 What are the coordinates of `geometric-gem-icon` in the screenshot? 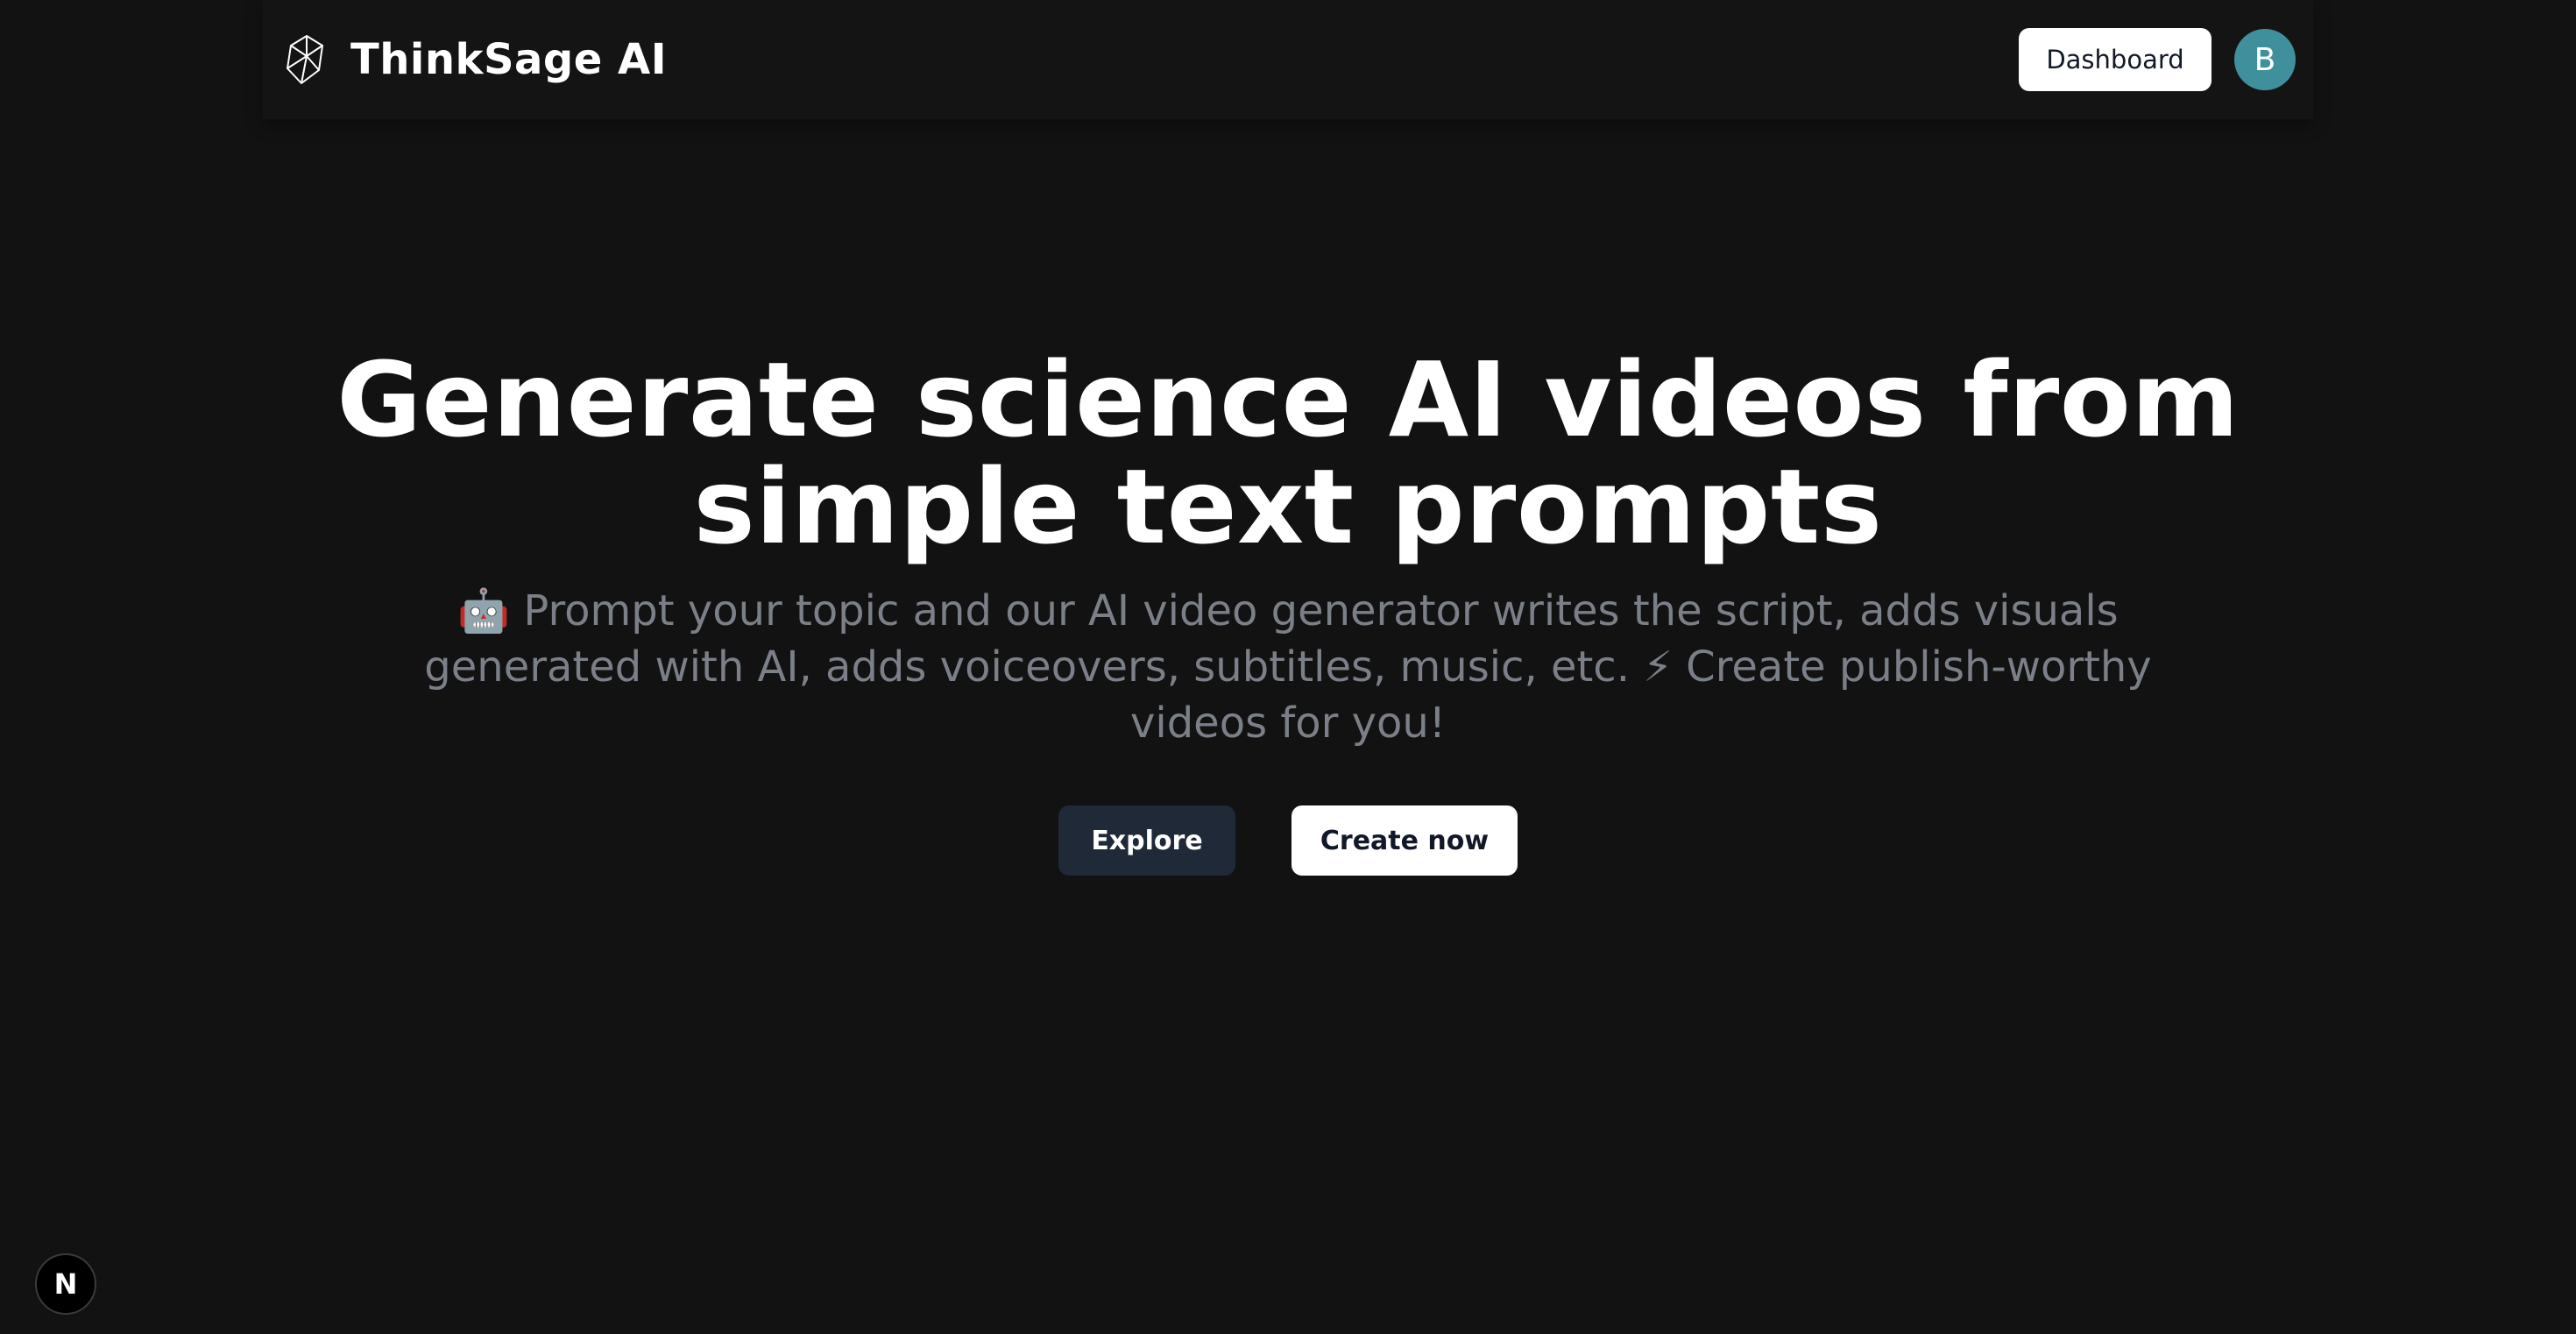 It's located at (305, 59).